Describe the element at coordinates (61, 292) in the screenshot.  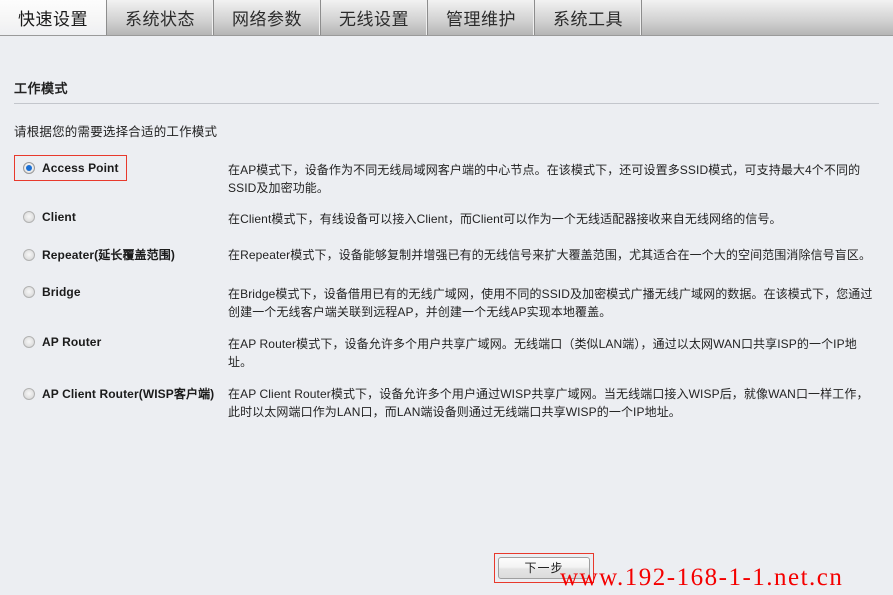
I see `radio-option-label: Bridge` at that location.